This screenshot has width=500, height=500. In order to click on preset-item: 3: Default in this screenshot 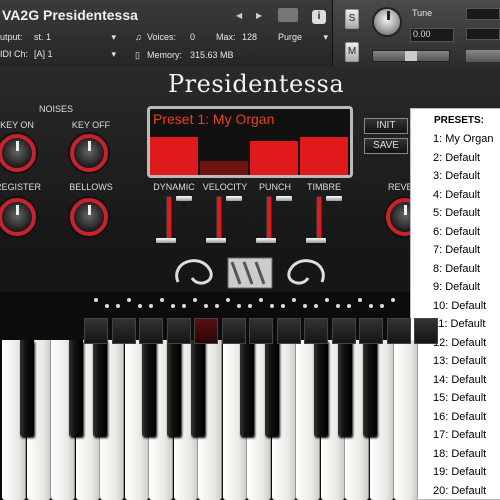, I will do `click(456, 176)`.